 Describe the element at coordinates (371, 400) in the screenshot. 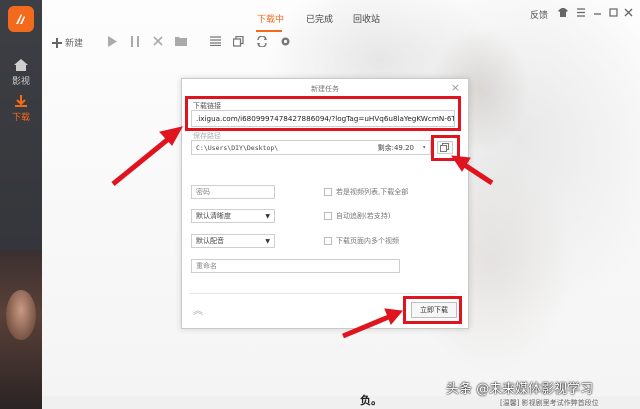

I see `bottom-caption-text: 负。` at that location.